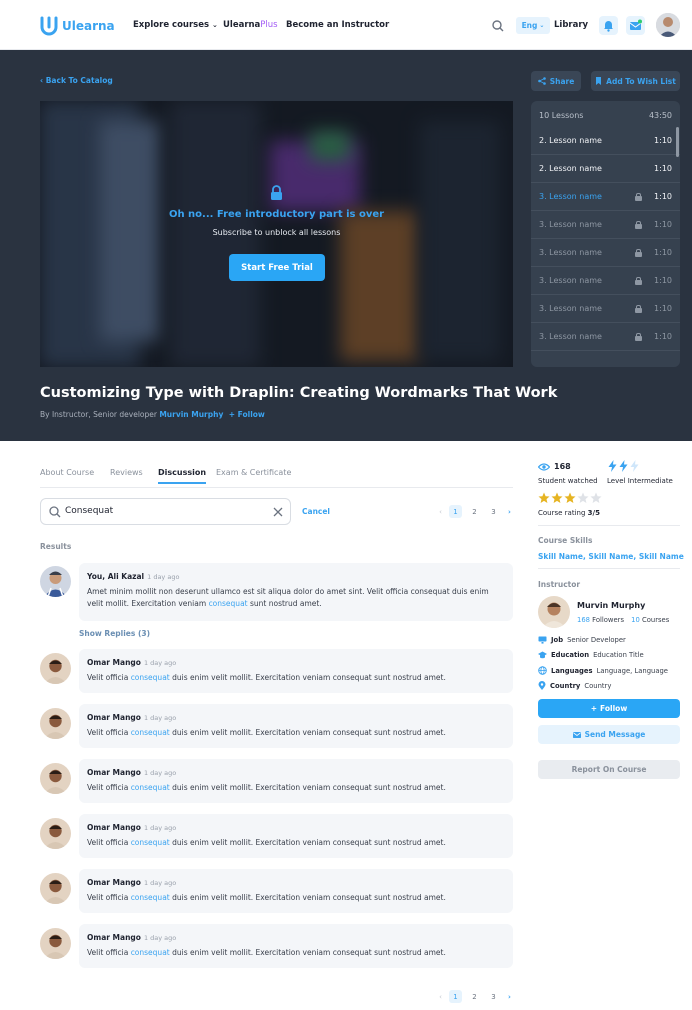 Image resolution: width=692 pixels, height=1010 pixels. I want to click on education-key: Education, so click(570, 655).